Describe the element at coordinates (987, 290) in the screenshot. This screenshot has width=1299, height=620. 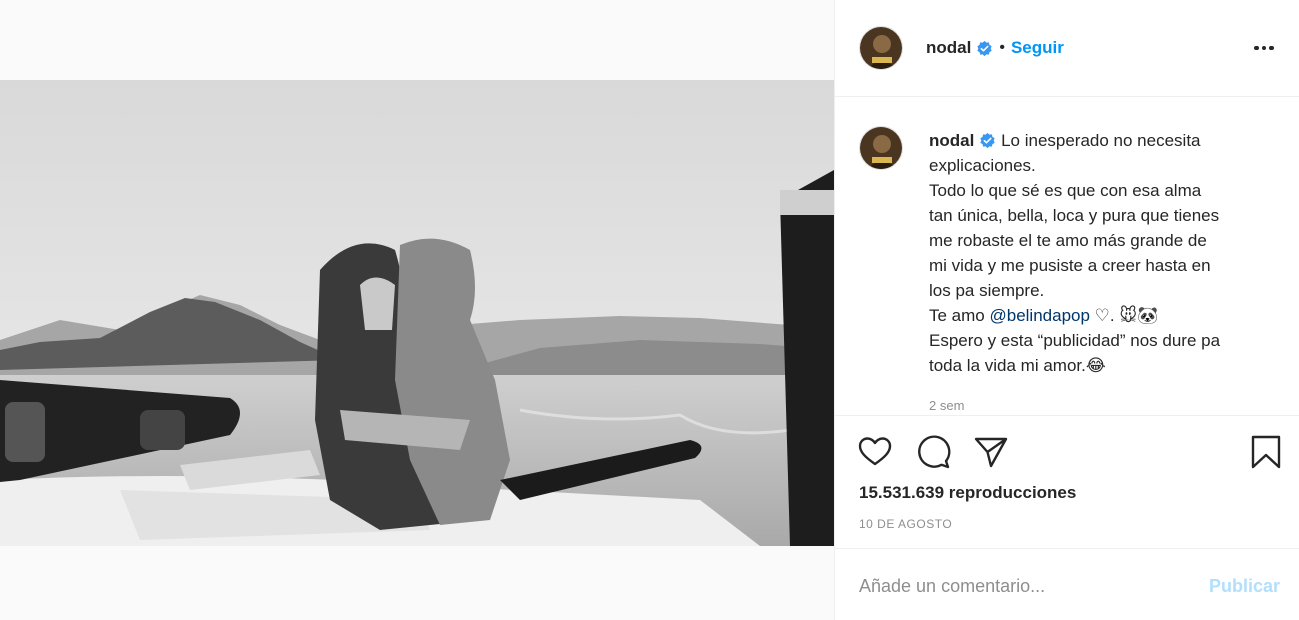
I see `caption-text: los pa siempre.` at that location.